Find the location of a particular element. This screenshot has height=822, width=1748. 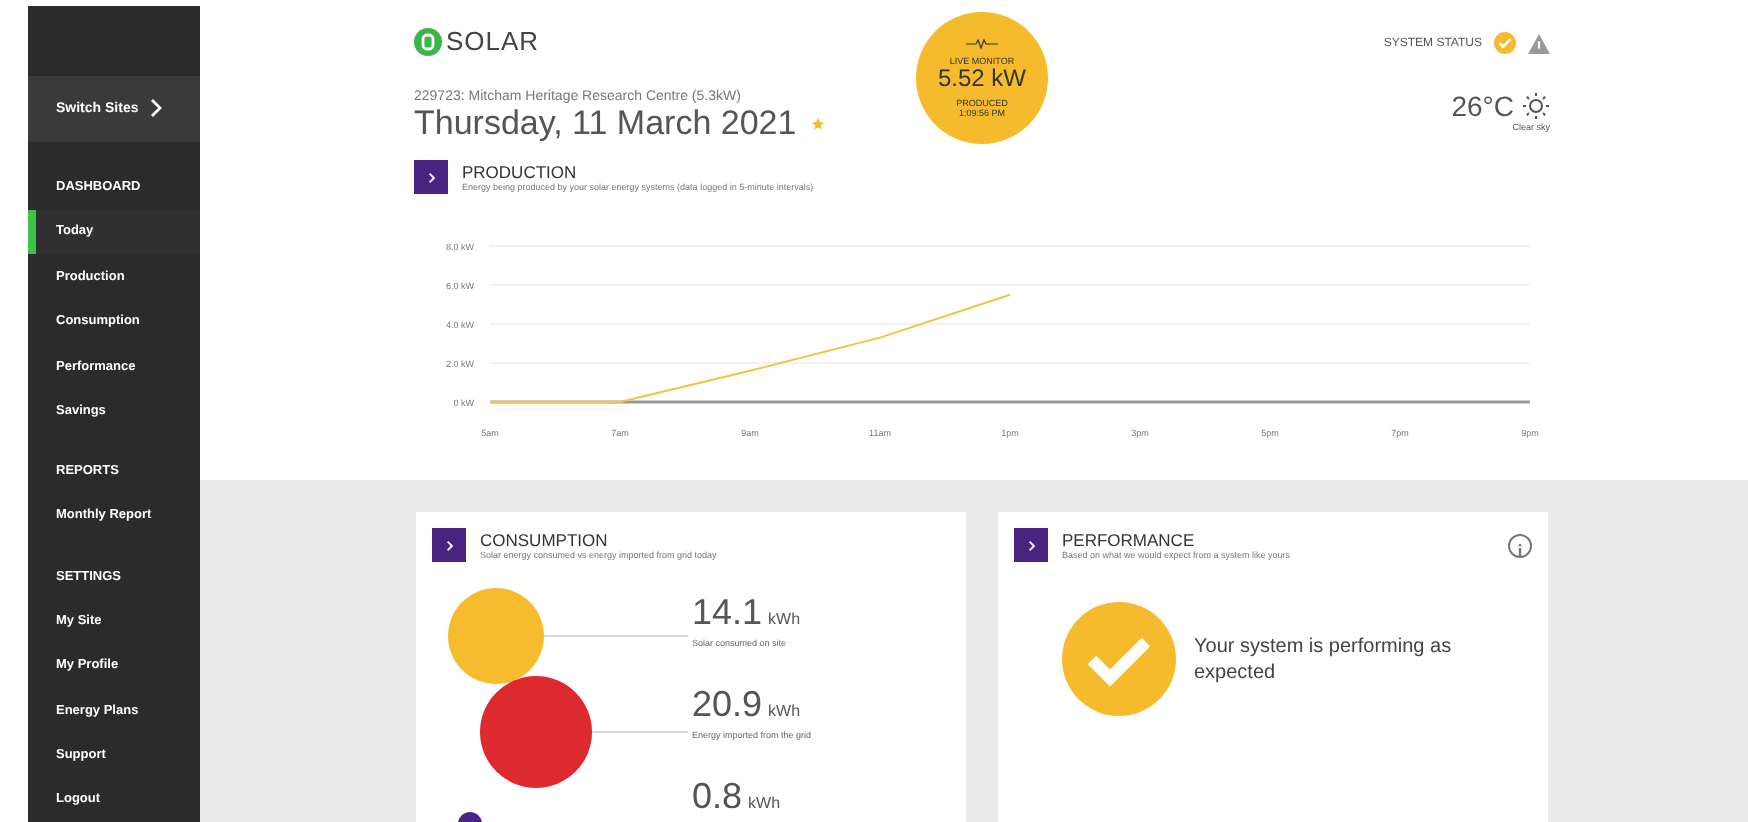

section-title: PERFORMANCE is located at coordinates (1129, 540).